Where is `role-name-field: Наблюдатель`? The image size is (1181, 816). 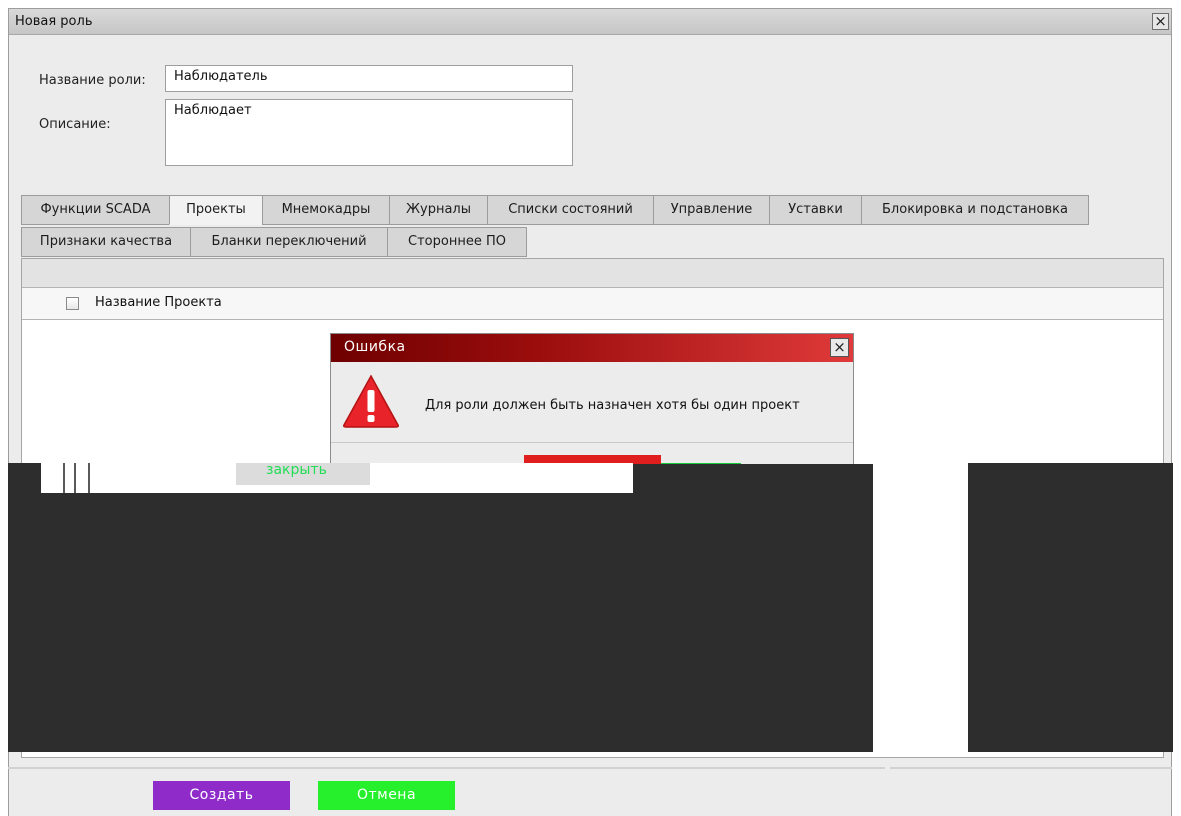 role-name-field: Наблюдатель is located at coordinates (369, 78).